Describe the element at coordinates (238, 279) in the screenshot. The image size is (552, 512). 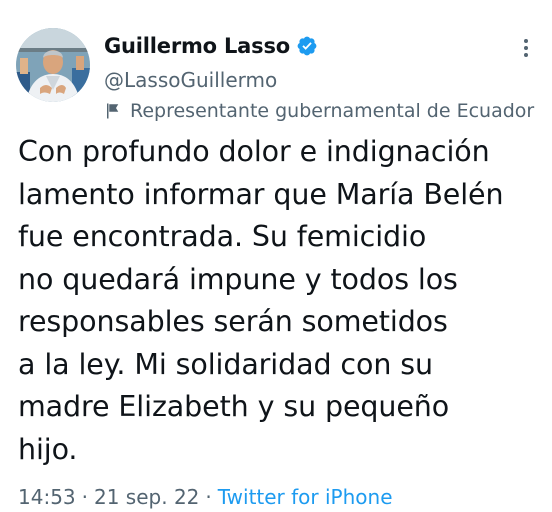
I see `tweet-text-line: no quedará impune y todos los` at that location.